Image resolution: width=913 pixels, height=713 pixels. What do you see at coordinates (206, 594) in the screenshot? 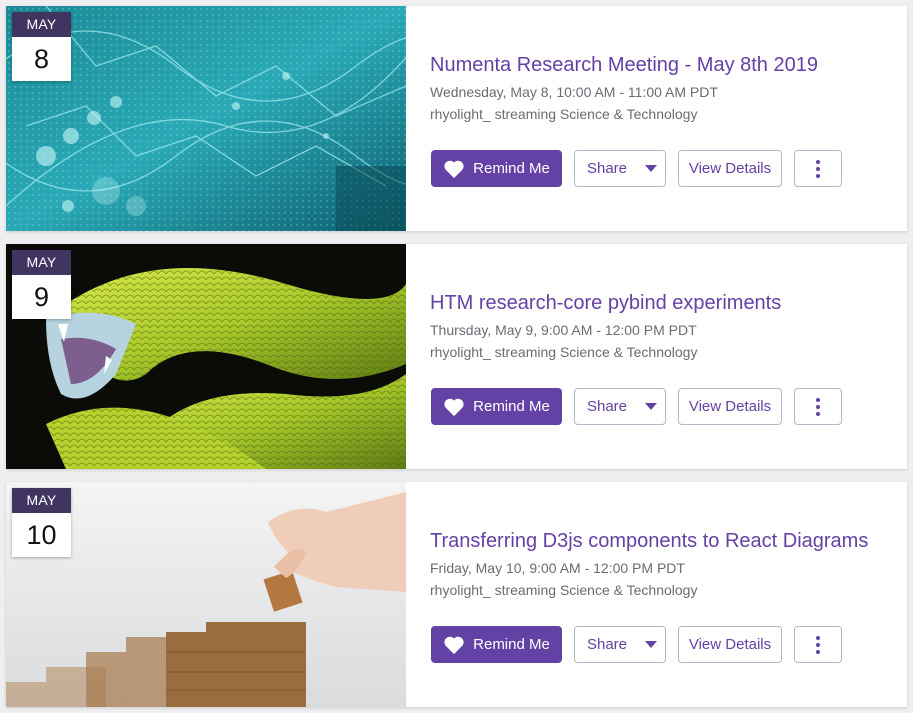
I see `event-thumbnail: MAY 10` at bounding box center [206, 594].